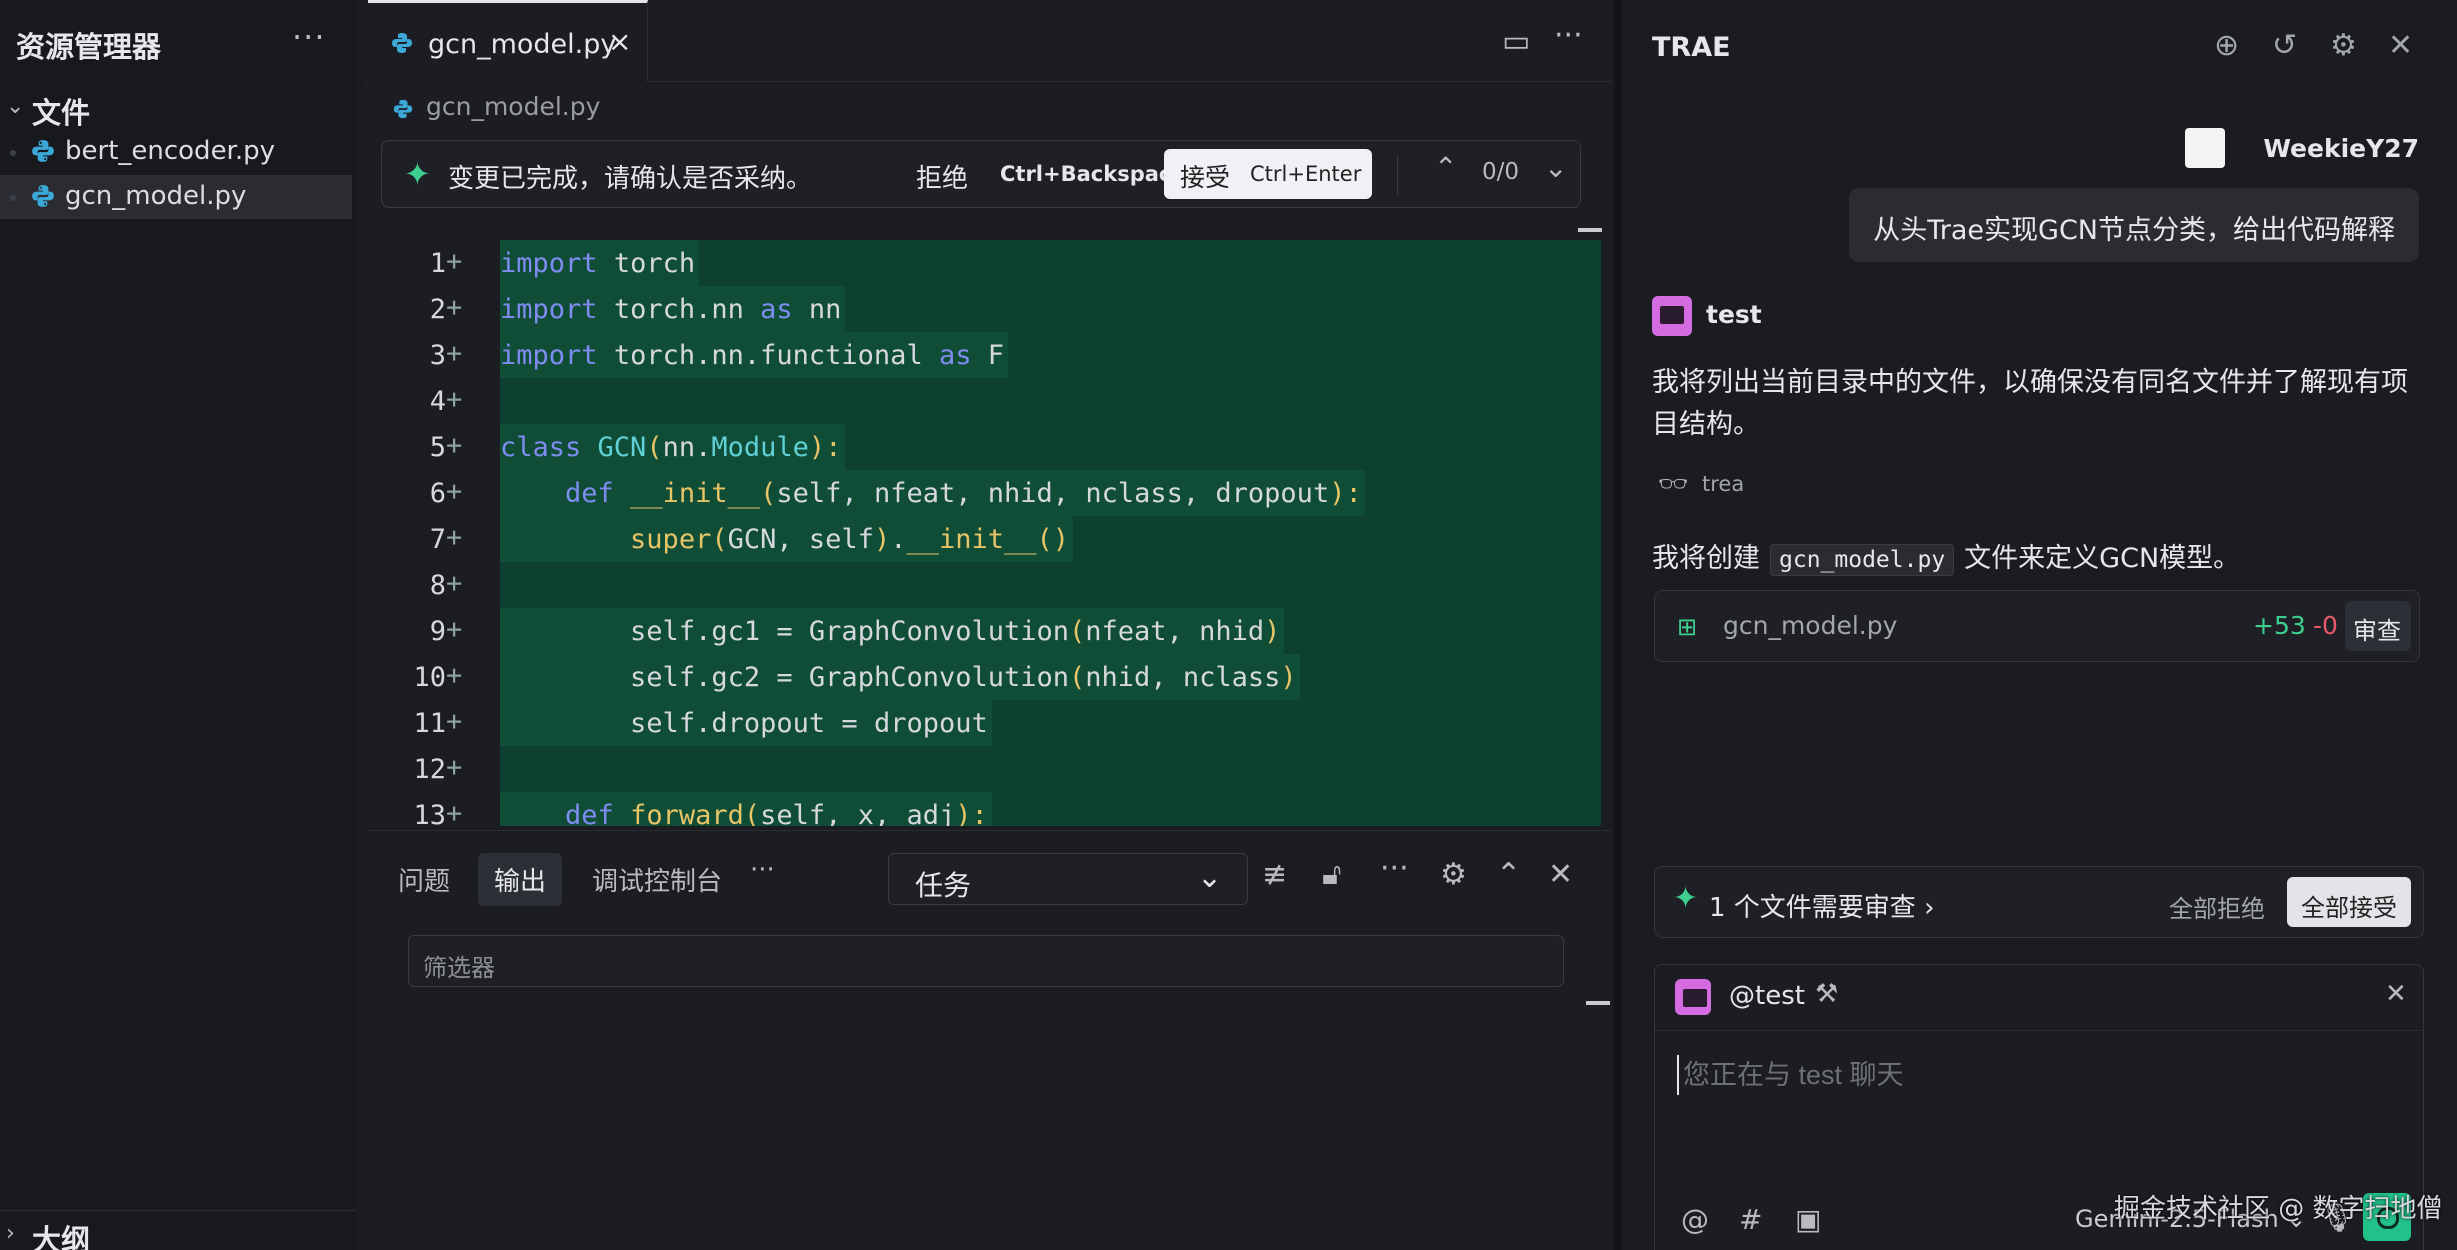  Describe the element at coordinates (1686, 898) in the screenshot. I see `sparkle-icon: ✦` at that location.